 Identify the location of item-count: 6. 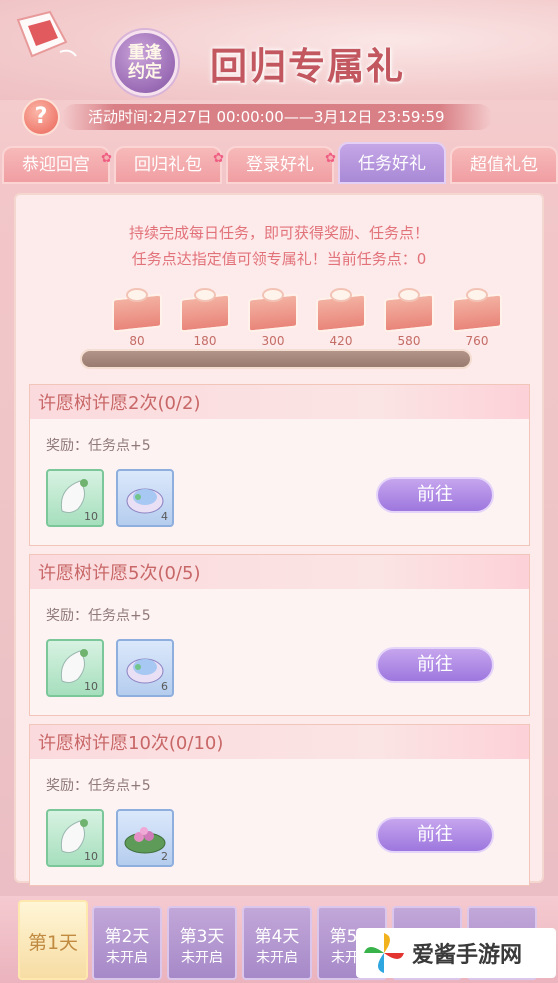
(164, 686).